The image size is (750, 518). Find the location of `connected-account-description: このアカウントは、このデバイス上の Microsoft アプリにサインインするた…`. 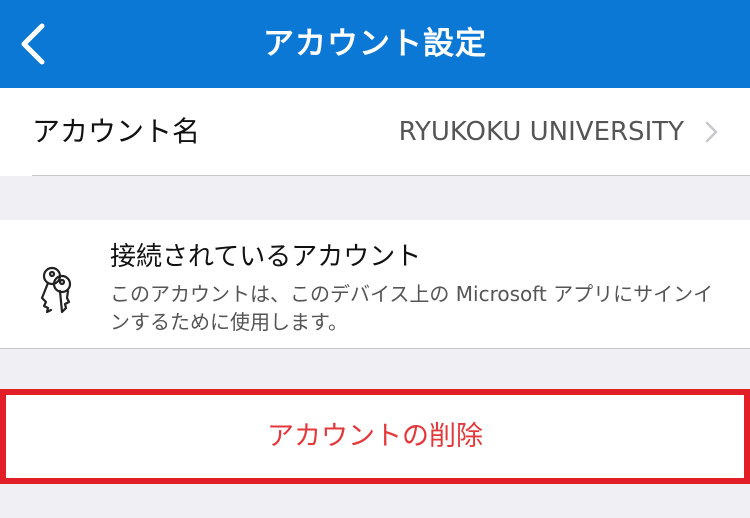

connected-account-description: このアカウントは、このデバイス上の Microsoft アプリにサインインするた… is located at coordinates (412, 308).